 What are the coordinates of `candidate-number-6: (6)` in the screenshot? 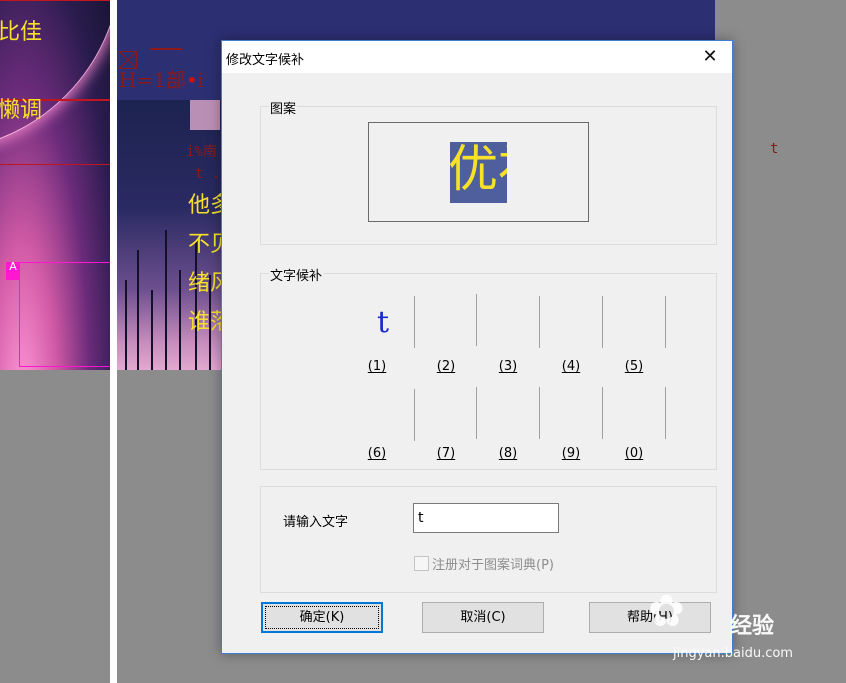 It's located at (377, 453).